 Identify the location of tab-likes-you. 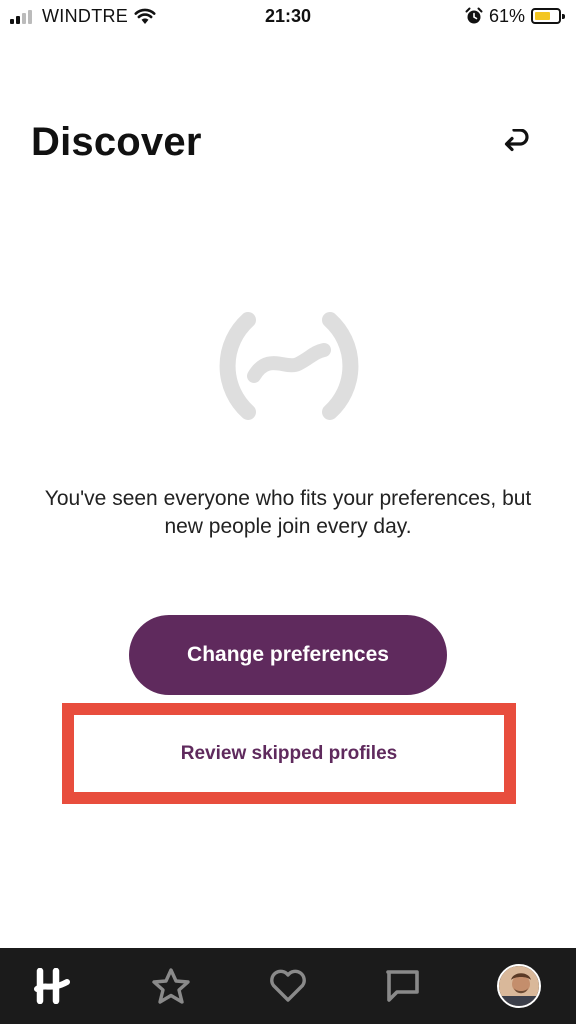
(288, 986).